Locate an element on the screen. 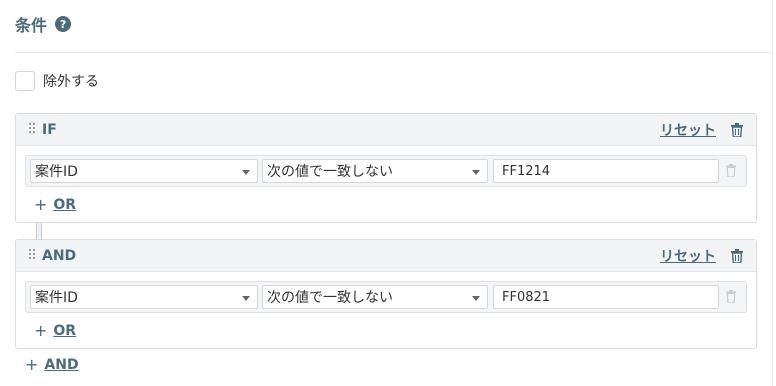 This screenshot has width=776, height=386. section-title: 条件 is located at coordinates (31, 25).